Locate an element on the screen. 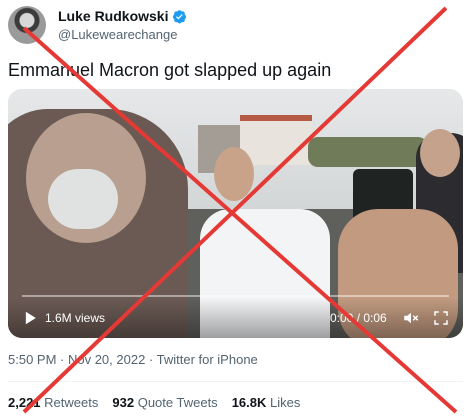 The height and width of the screenshot is (417, 471). divider is located at coordinates (235, 381).